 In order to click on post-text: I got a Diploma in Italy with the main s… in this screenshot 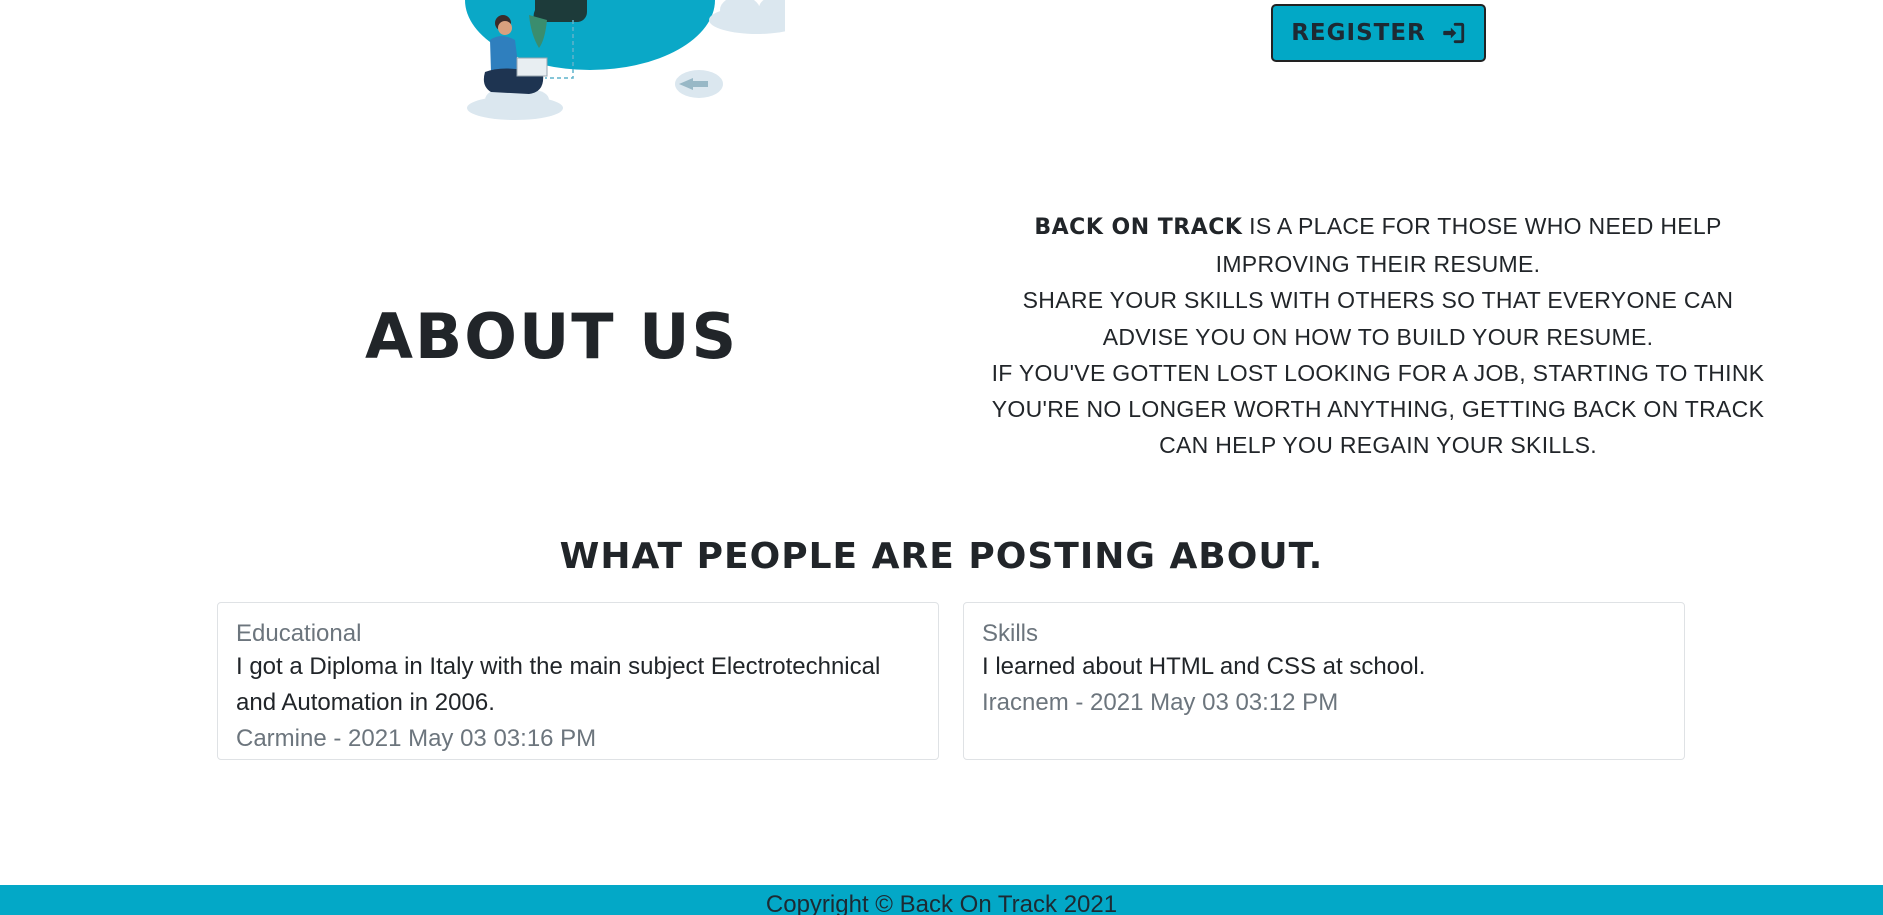, I will do `click(558, 684)`.